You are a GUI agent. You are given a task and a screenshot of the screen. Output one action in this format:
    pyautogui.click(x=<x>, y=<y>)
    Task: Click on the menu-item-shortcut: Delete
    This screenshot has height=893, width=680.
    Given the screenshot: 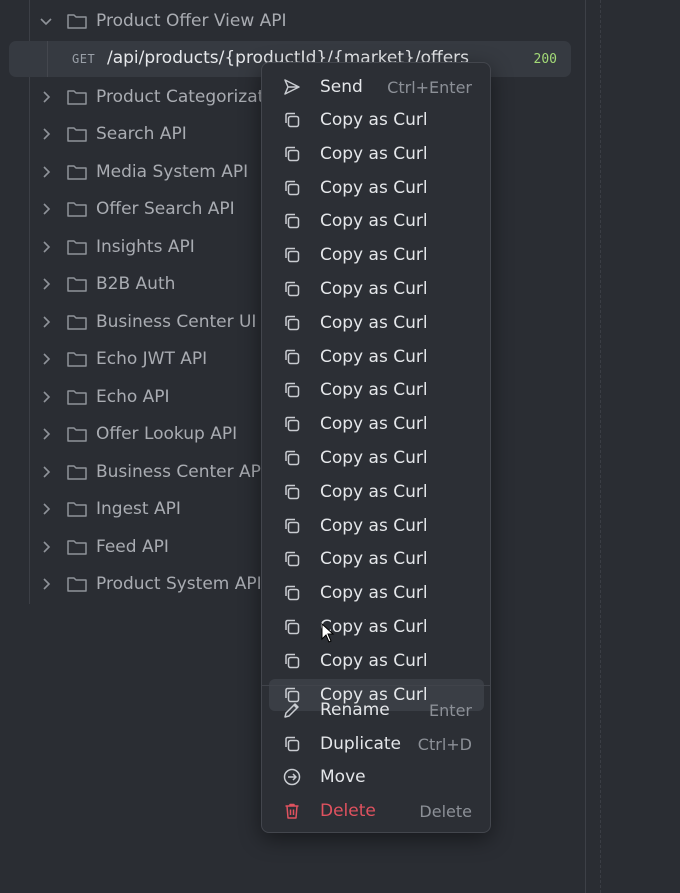 What is the action you would take?
    pyautogui.click(x=445, y=811)
    